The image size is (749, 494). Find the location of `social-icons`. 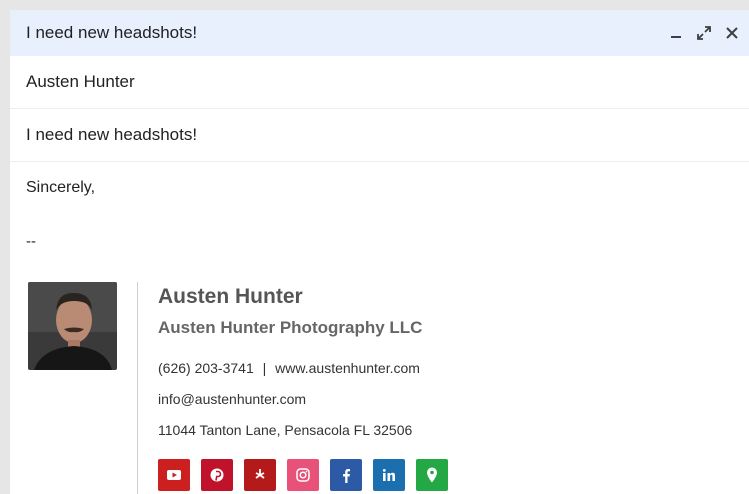

social-icons is located at coordinates (303, 475).